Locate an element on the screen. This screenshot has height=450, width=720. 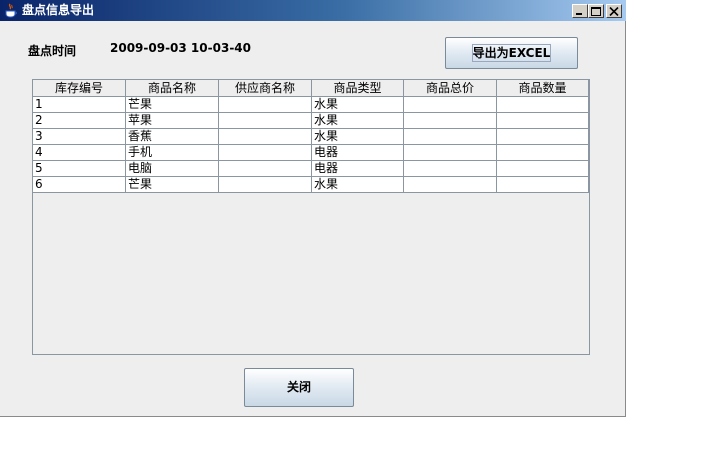
table-cell: 6 is located at coordinates (79, 185).